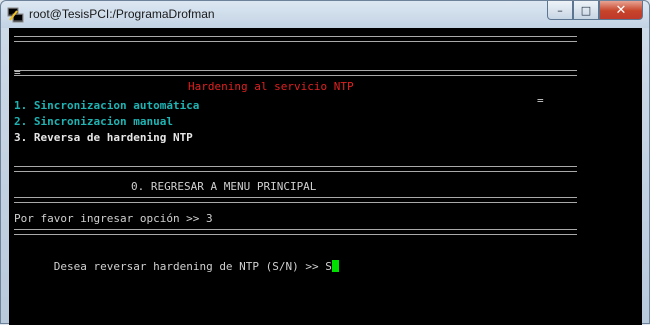  I want to click on maximize-icon: □, so click(586, 10).